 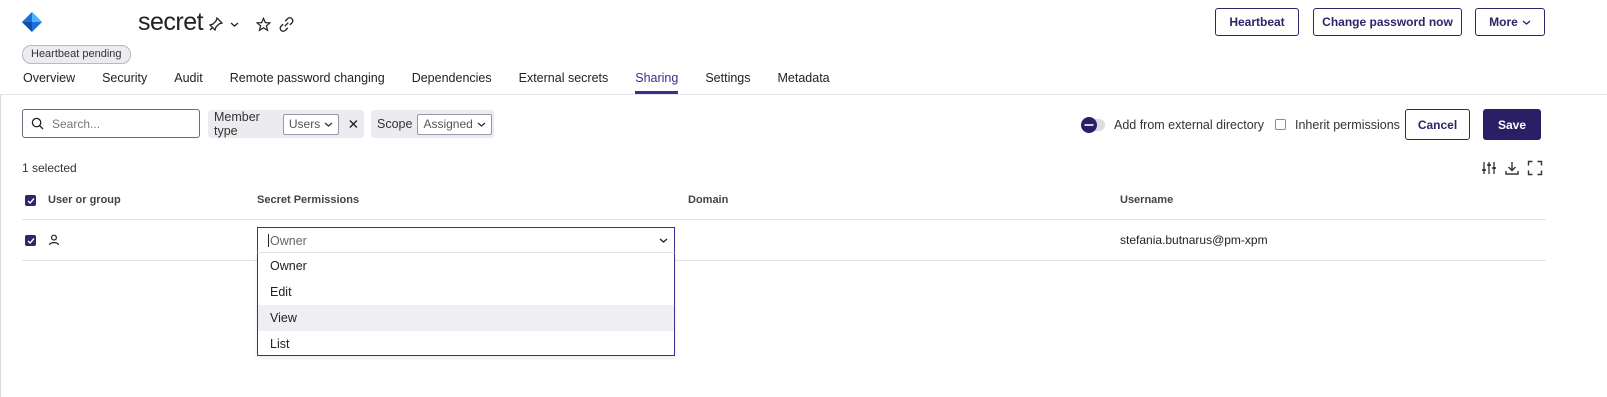 What do you see at coordinates (171, 22) in the screenshot?
I see `page-title: secret` at bounding box center [171, 22].